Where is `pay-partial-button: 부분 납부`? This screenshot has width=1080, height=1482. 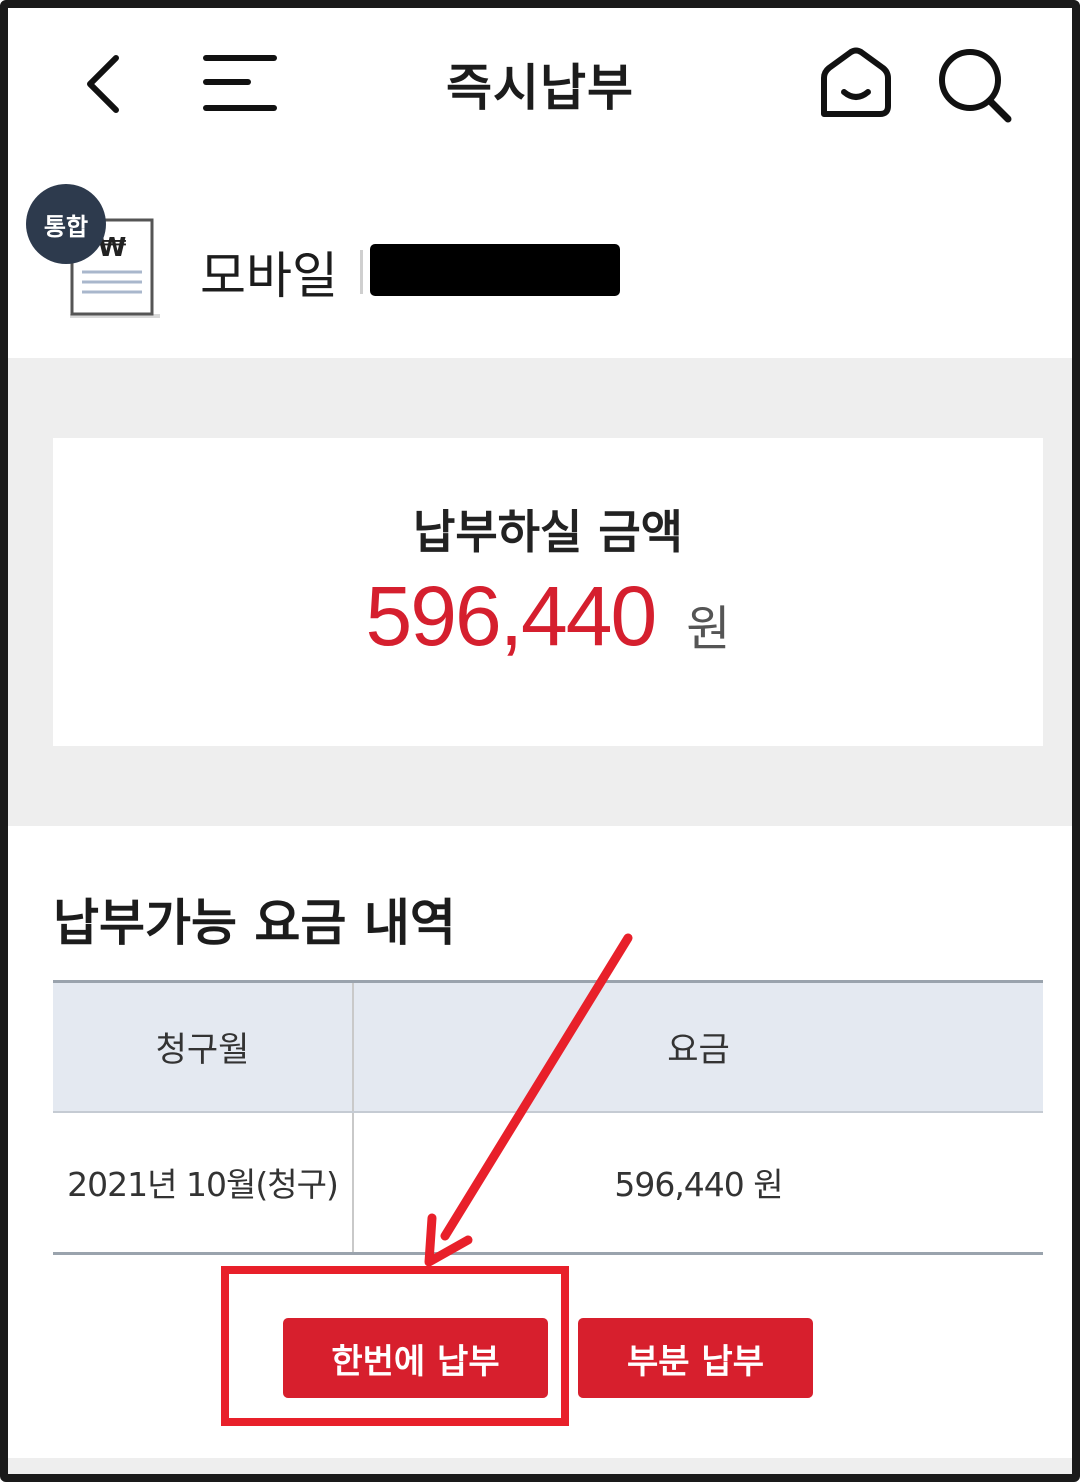
pay-partial-button: 부분 납부 is located at coordinates (695, 1358).